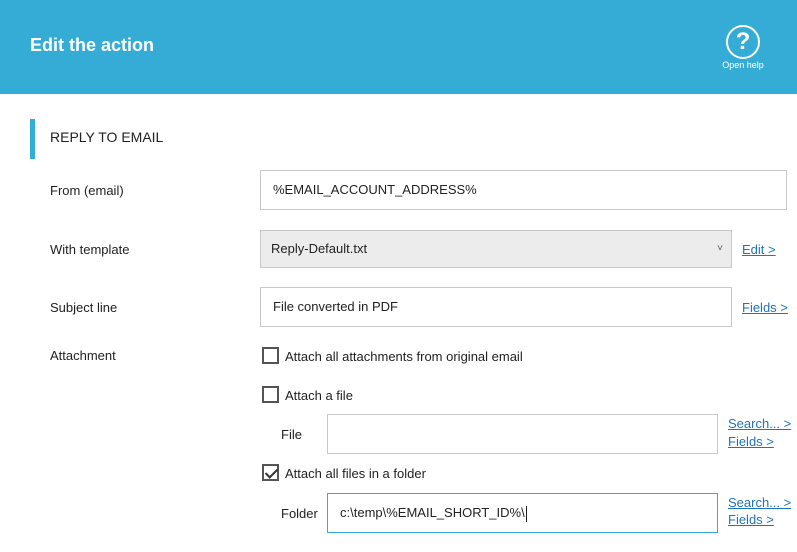  I want to click on from-email-input: %EMAIL_ACCOUNT_ADDRESS%, so click(523, 190).